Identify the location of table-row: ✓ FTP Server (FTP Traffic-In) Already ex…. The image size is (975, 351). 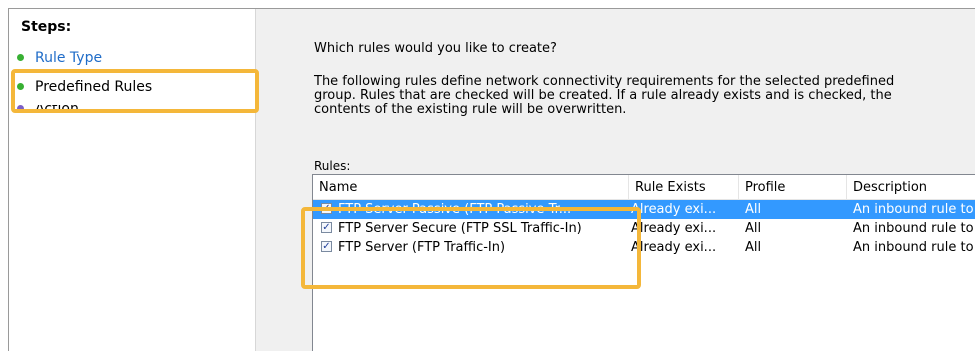
(644, 247).